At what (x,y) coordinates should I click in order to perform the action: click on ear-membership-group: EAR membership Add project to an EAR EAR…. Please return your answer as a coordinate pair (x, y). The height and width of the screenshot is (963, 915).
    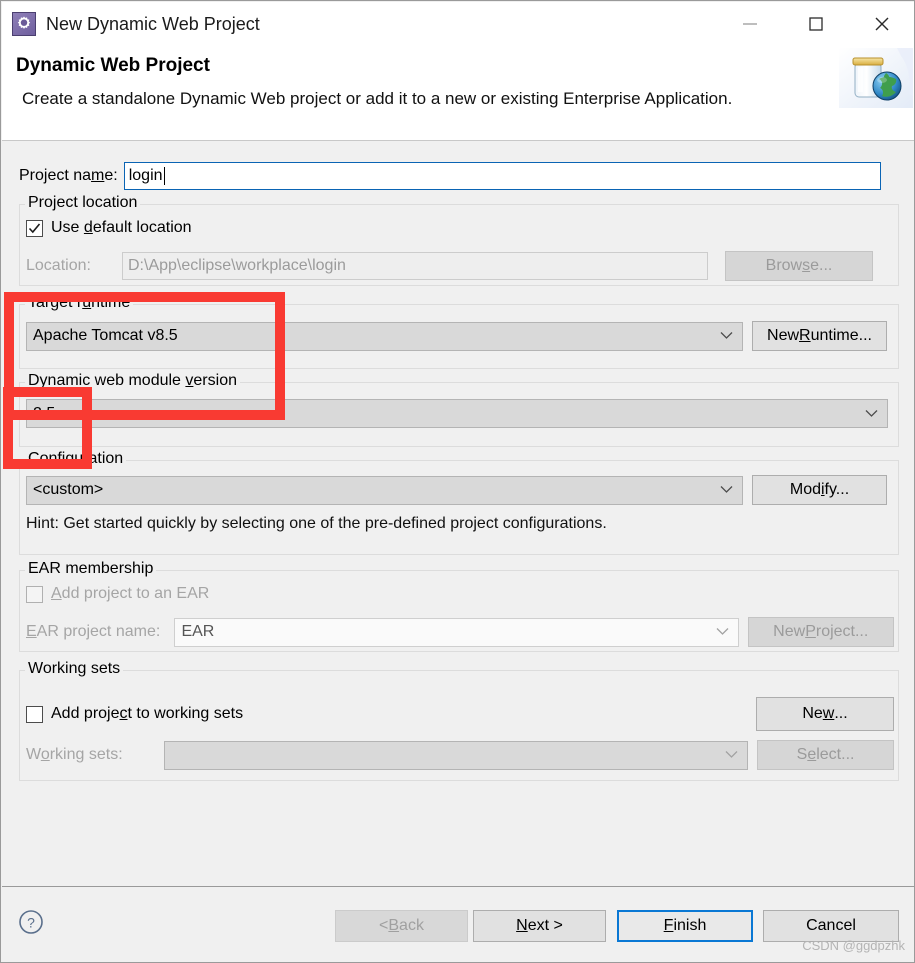
    Looking at the image, I should click on (459, 606).